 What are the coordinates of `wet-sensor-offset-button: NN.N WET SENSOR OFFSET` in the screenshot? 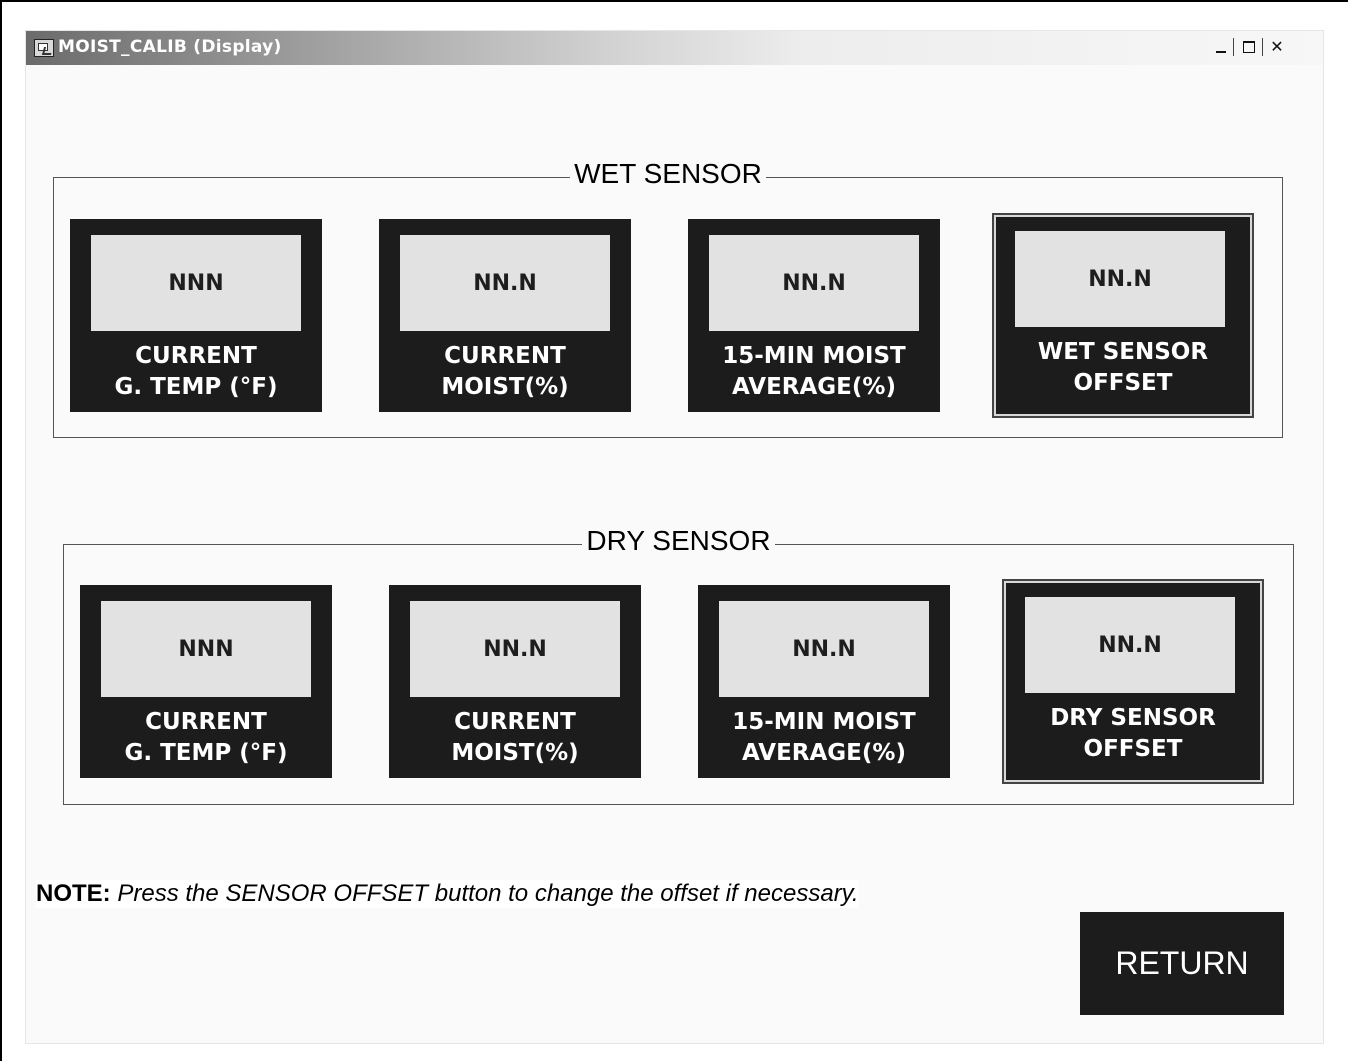 It's located at (1123, 315).